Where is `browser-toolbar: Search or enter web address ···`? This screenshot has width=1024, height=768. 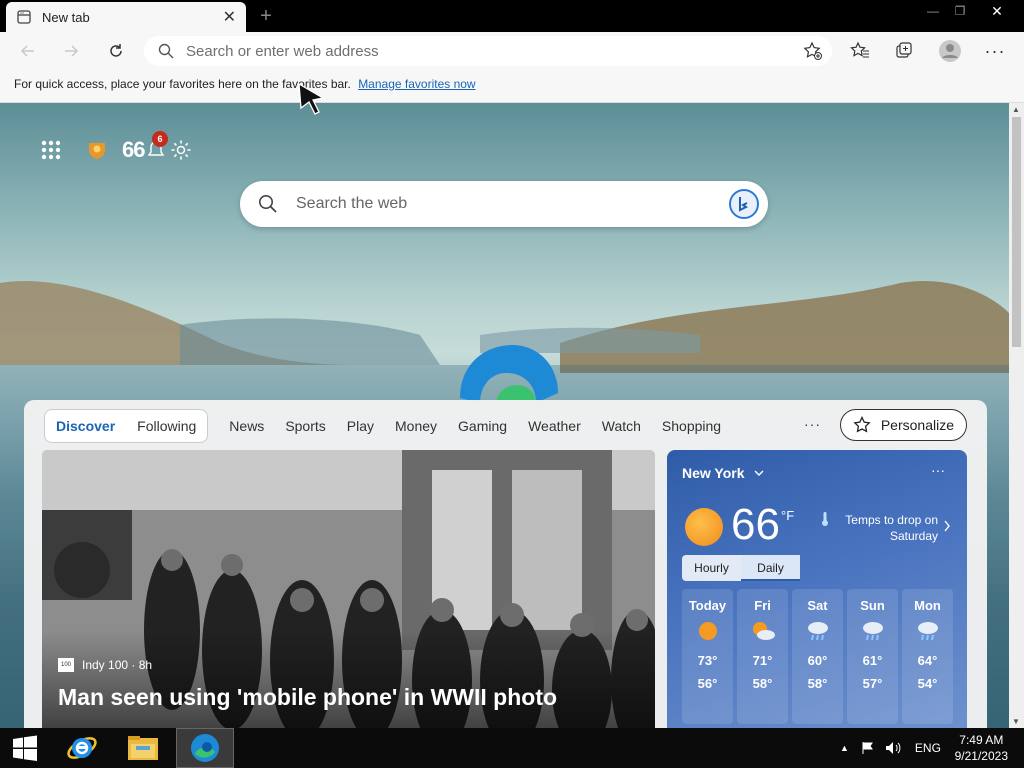 browser-toolbar: Search or enter web address ··· is located at coordinates (512, 51).